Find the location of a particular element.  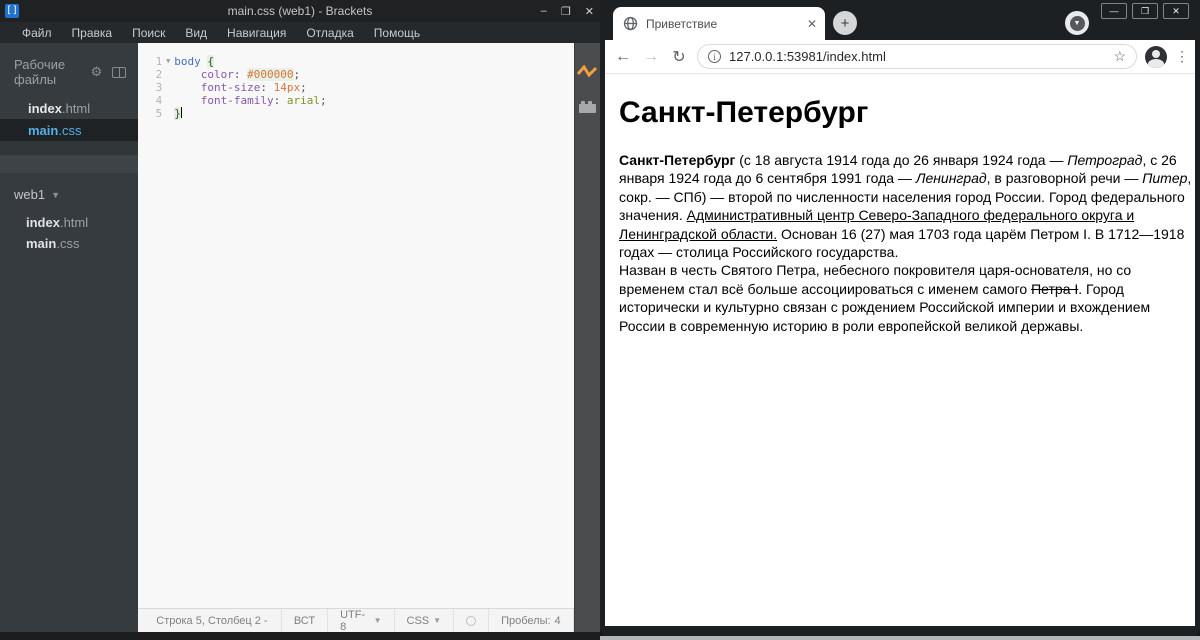

tab-dropdown-button: ▼ is located at coordinates (1077, 23).